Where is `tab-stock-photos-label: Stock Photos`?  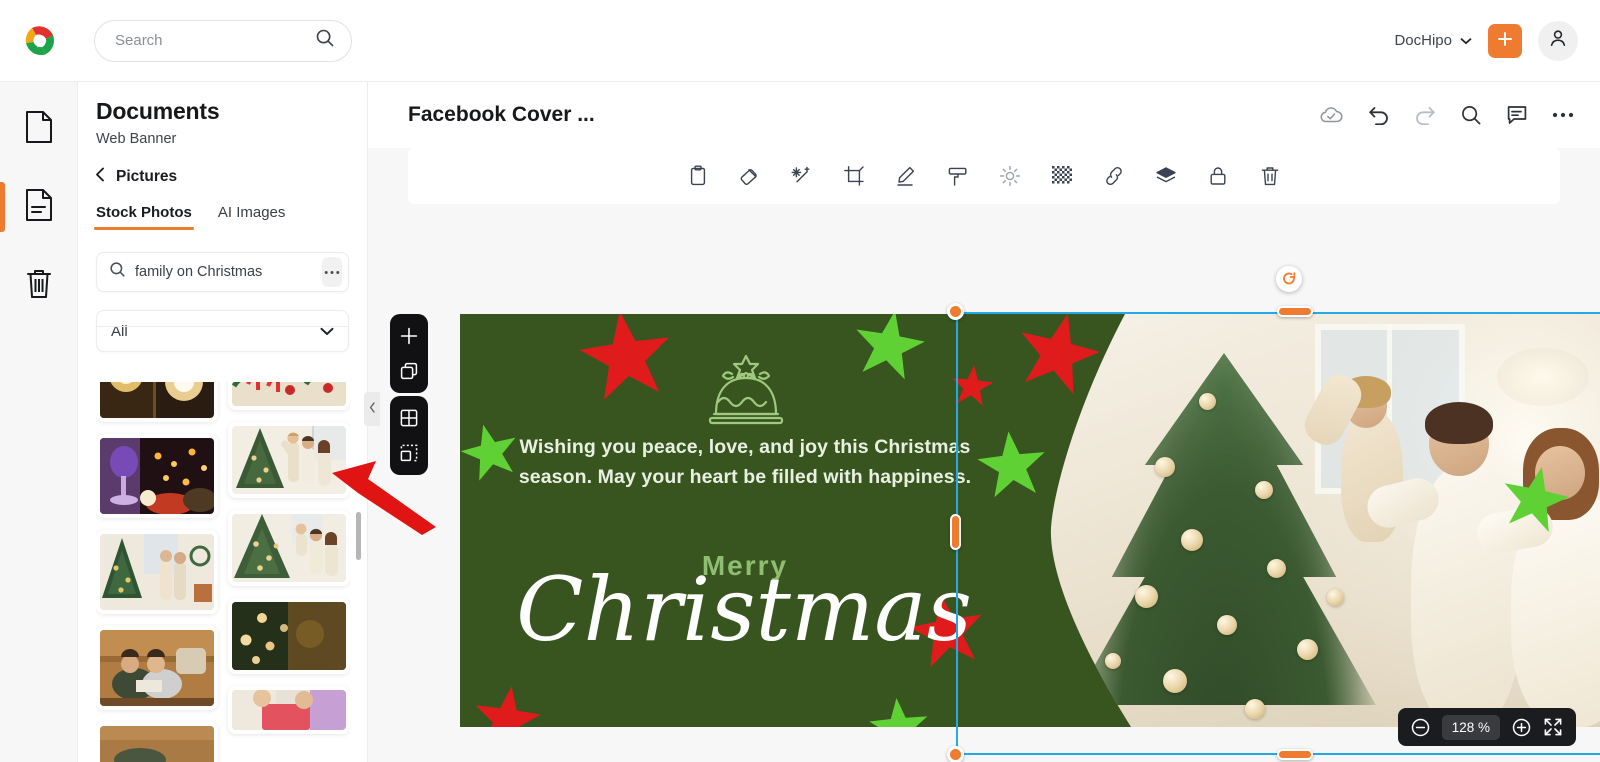 tab-stock-photos-label: Stock Photos is located at coordinates (144, 212).